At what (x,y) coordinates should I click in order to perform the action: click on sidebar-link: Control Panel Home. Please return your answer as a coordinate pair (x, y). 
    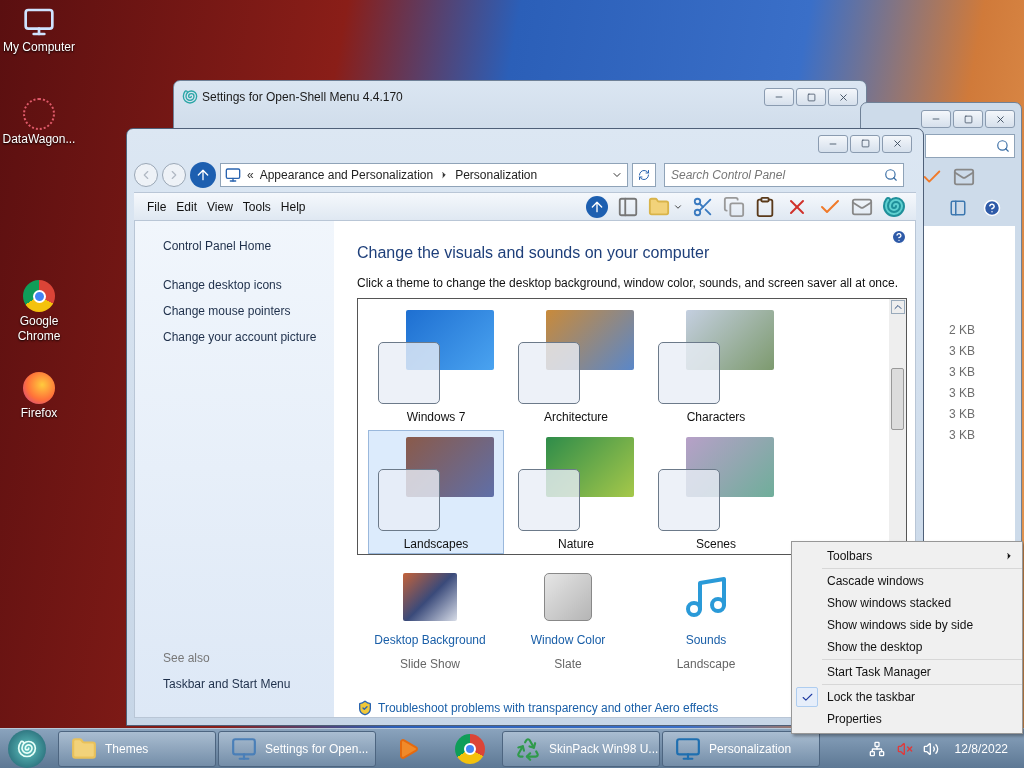
    Looking at the image, I should click on (248, 246).